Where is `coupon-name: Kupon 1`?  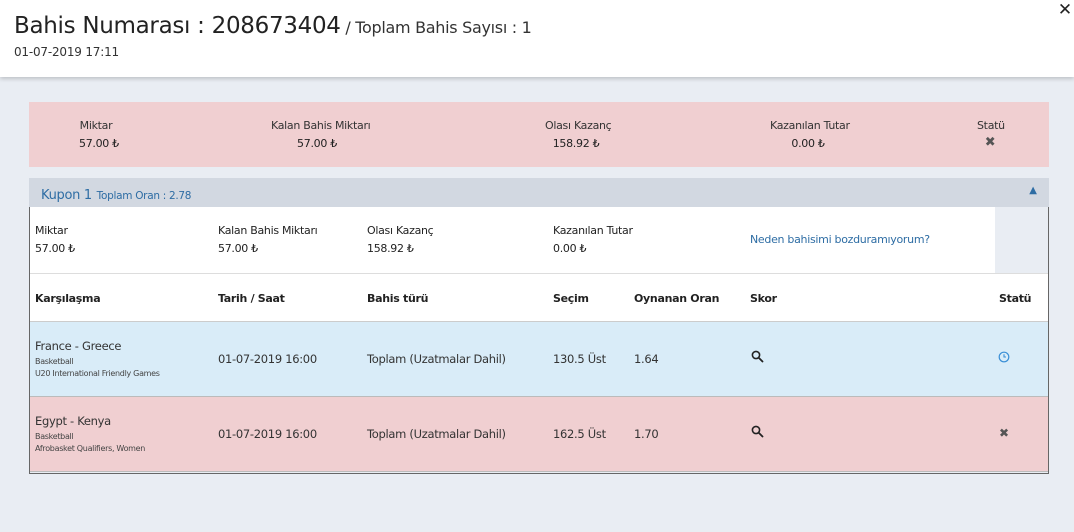
coupon-name: Kupon 1 is located at coordinates (66, 195).